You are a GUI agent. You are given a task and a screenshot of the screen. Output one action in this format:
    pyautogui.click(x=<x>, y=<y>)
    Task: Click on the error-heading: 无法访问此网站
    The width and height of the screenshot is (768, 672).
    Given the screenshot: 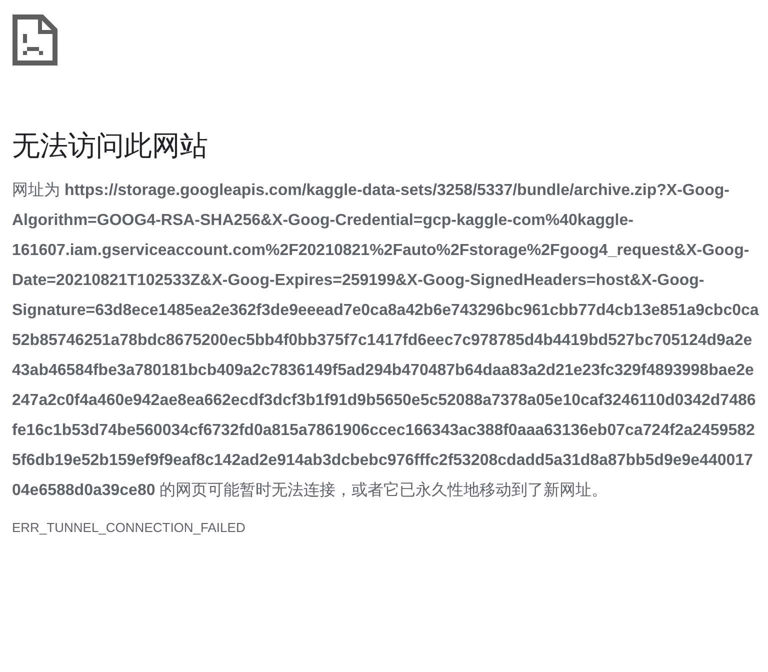 What is the action you would take?
    pyautogui.click(x=110, y=146)
    